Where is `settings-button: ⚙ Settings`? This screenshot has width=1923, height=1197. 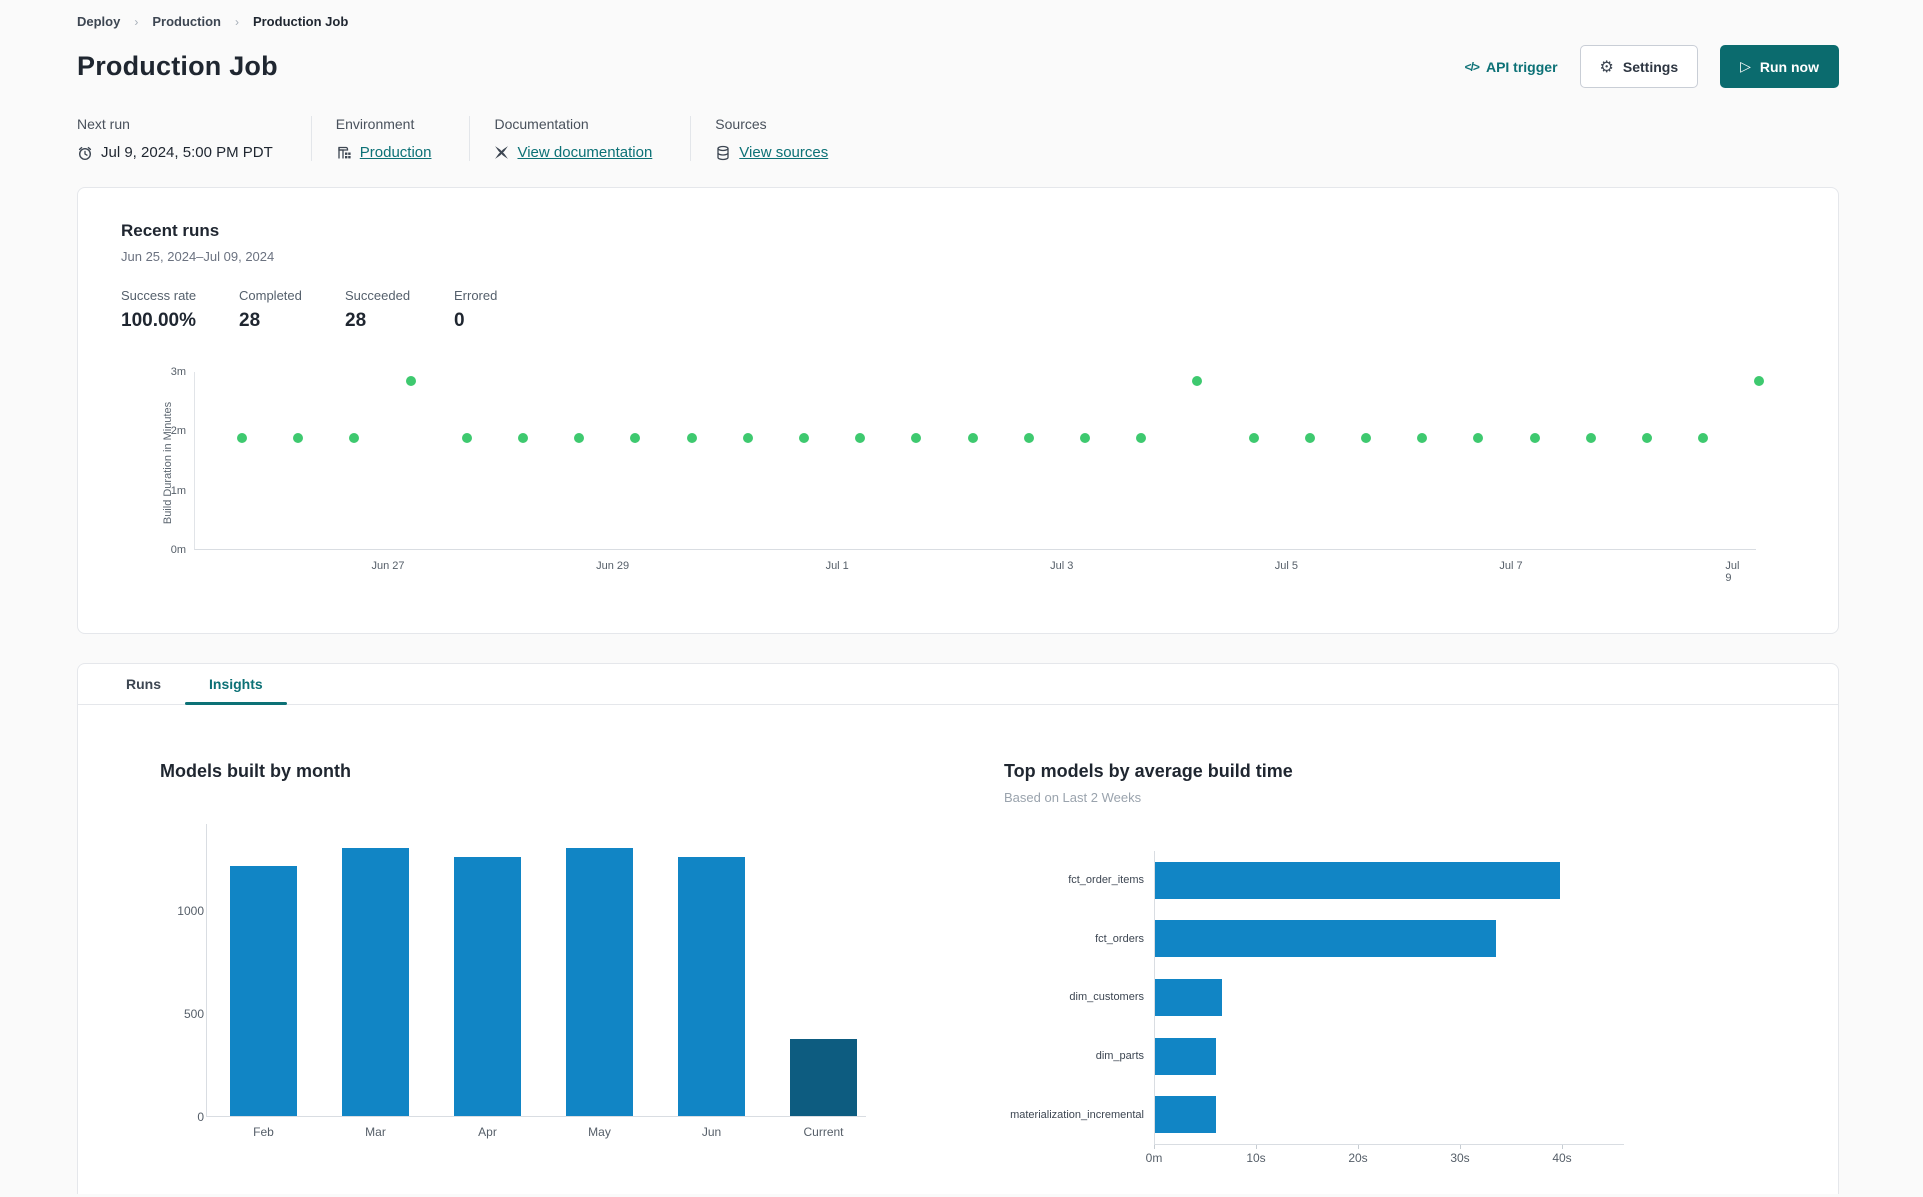
settings-button: ⚙ Settings is located at coordinates (1639, 66).